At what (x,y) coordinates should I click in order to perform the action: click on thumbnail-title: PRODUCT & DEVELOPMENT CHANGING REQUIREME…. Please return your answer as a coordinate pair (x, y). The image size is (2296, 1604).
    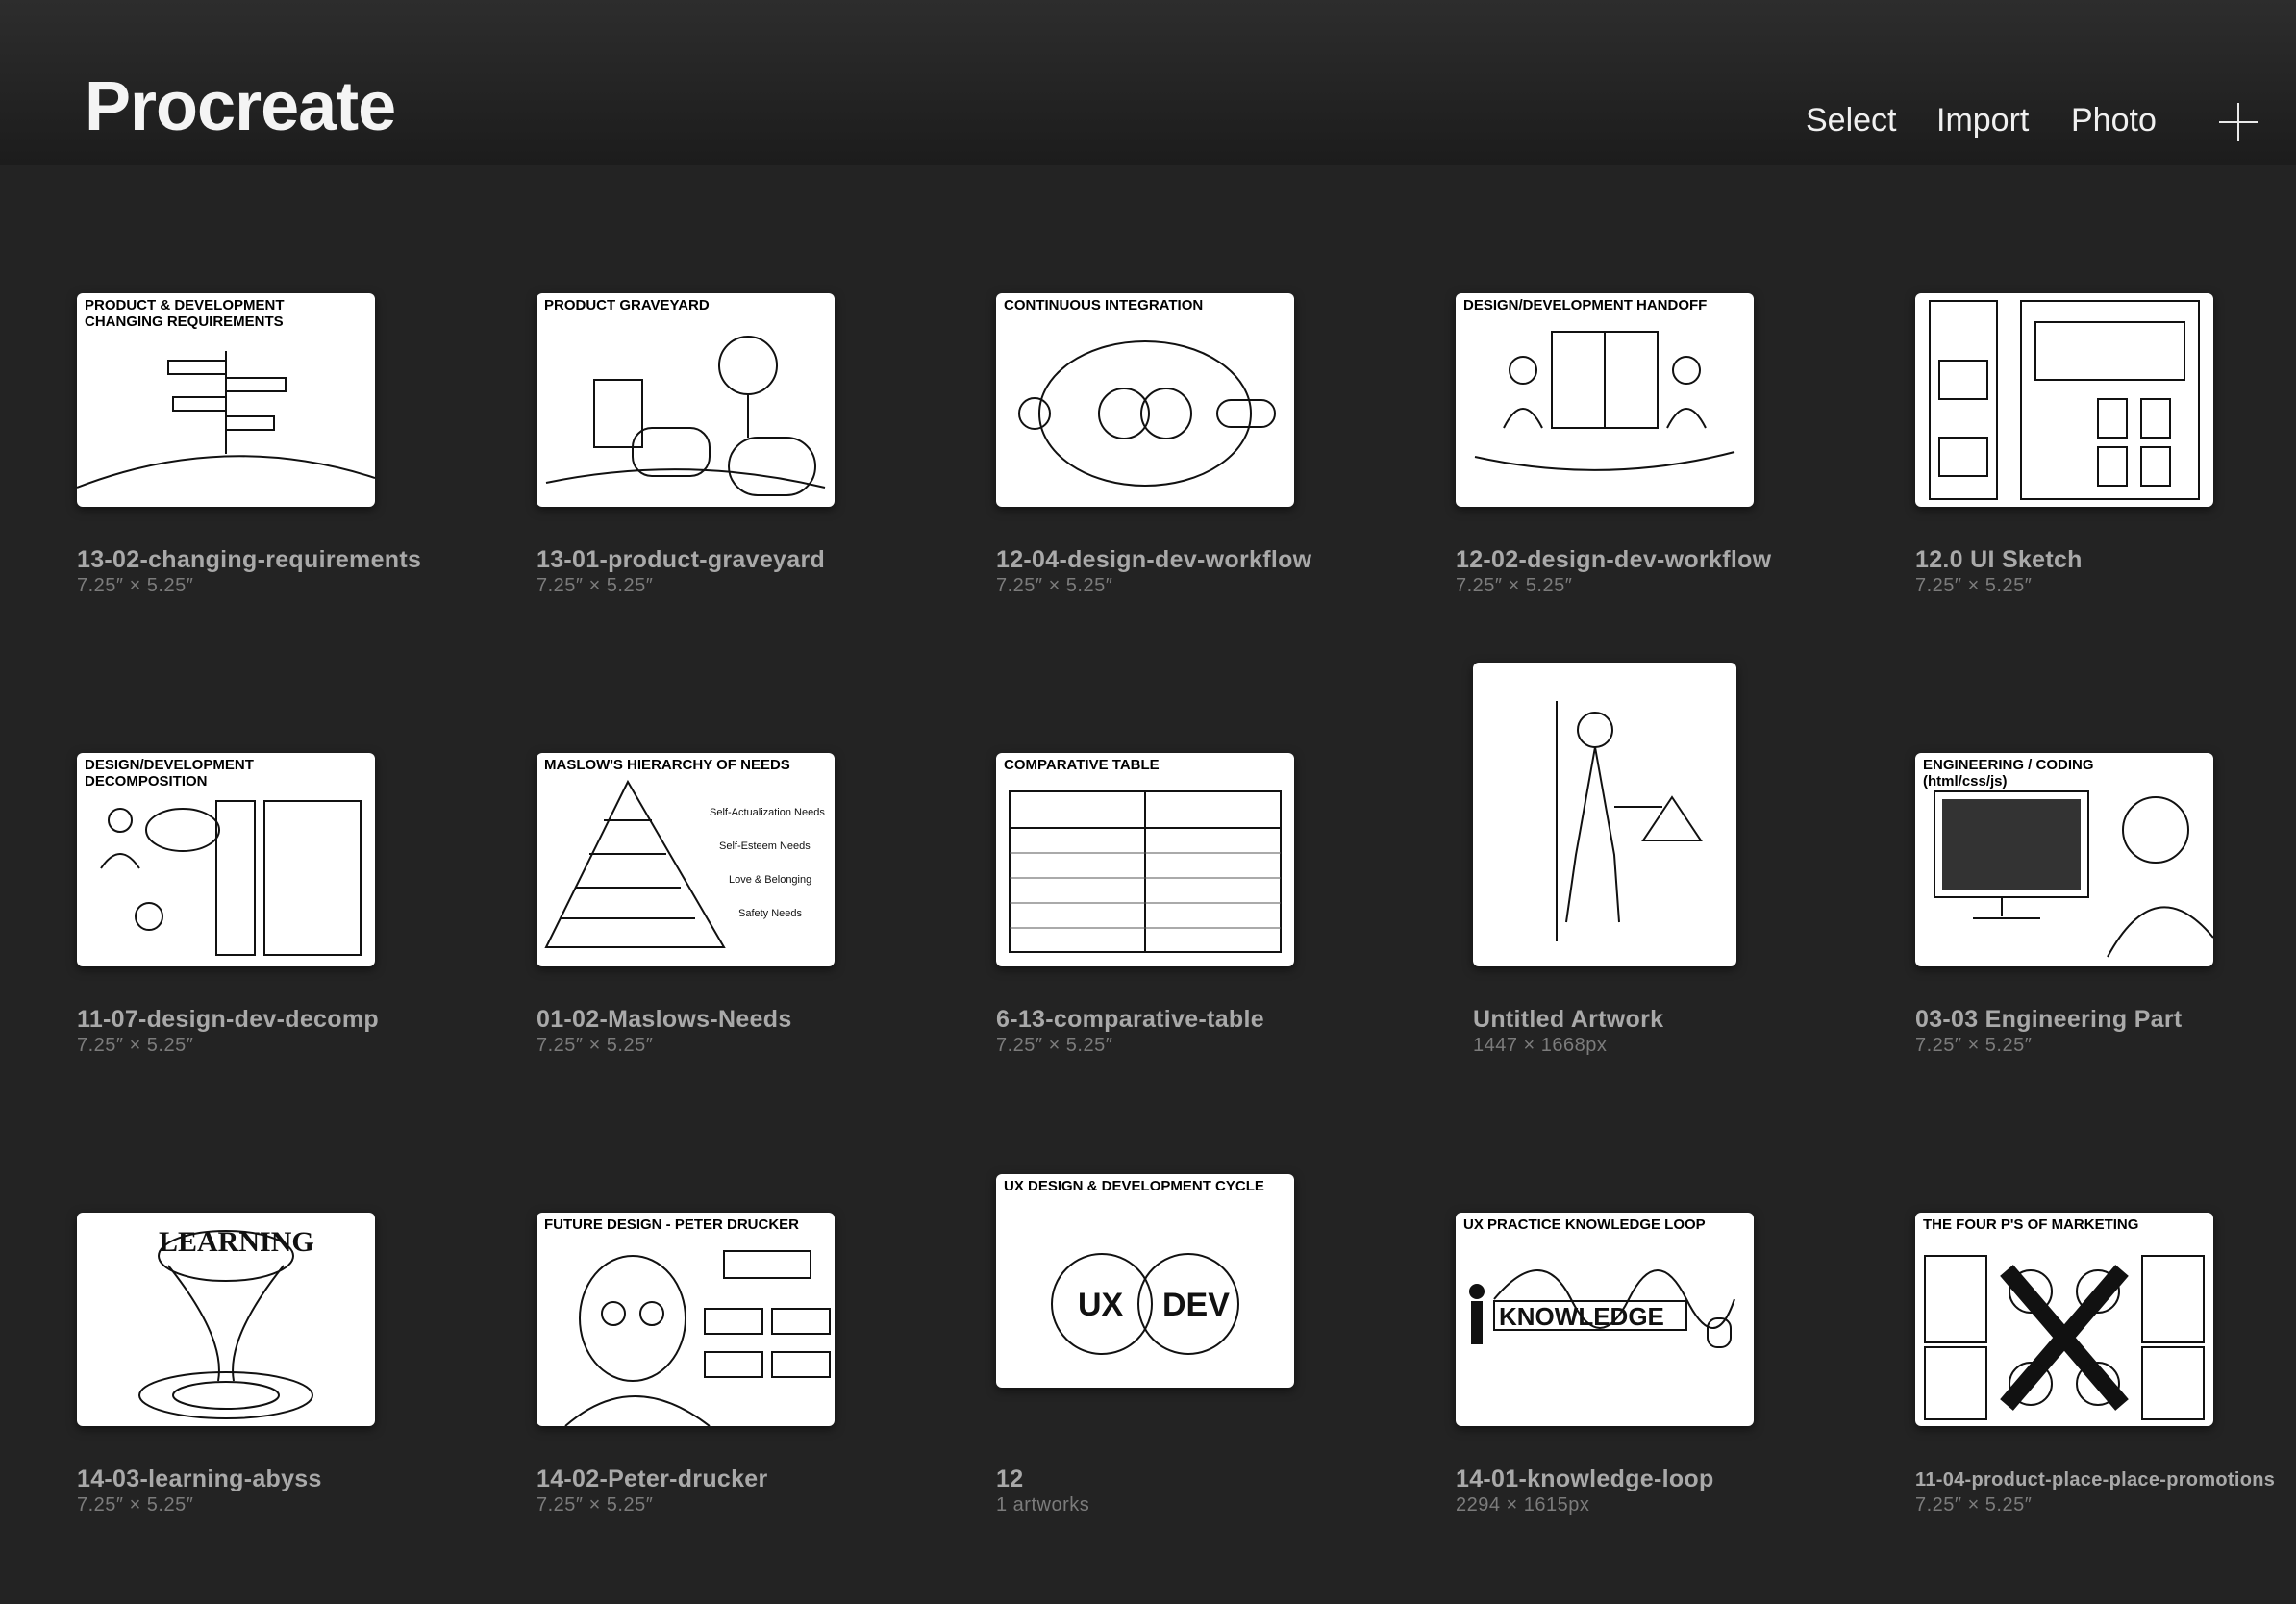
    Looking at the image, I should click on (185, 313).